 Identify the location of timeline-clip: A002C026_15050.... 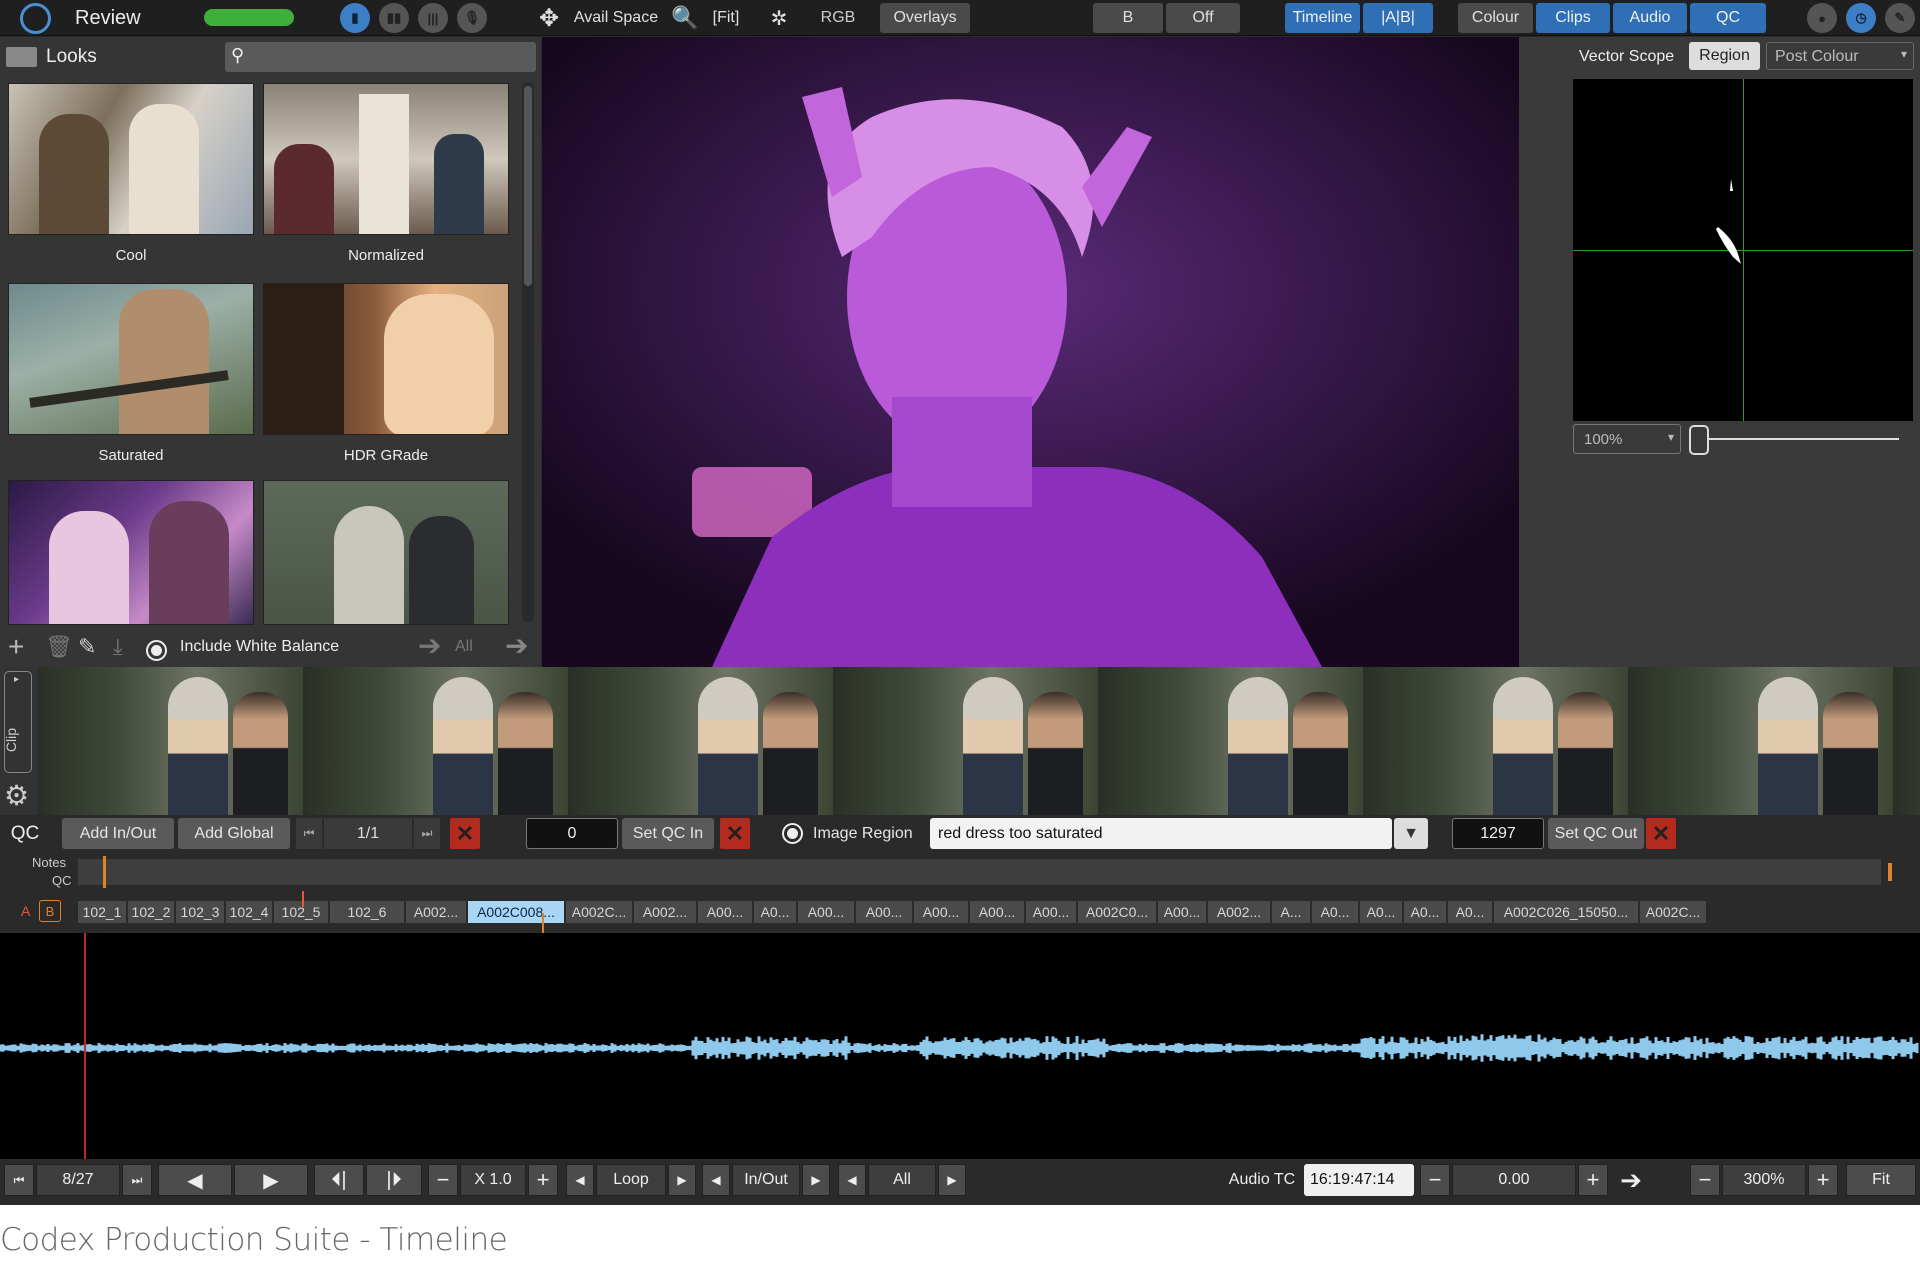
(1566, 912).